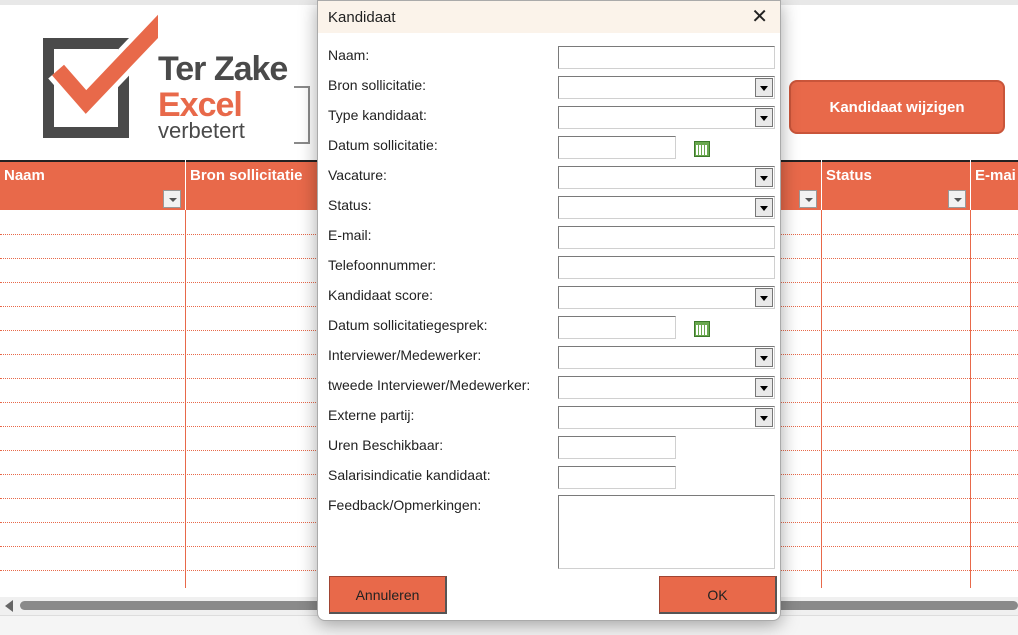 Image resolution: width=1018 pixels, height=635 pixels. What do you see at coordinates (382, 265) in the screenshot?
I see `label-telefoonnummer: Telefoonnummer:` at bounding box center [382, 265].